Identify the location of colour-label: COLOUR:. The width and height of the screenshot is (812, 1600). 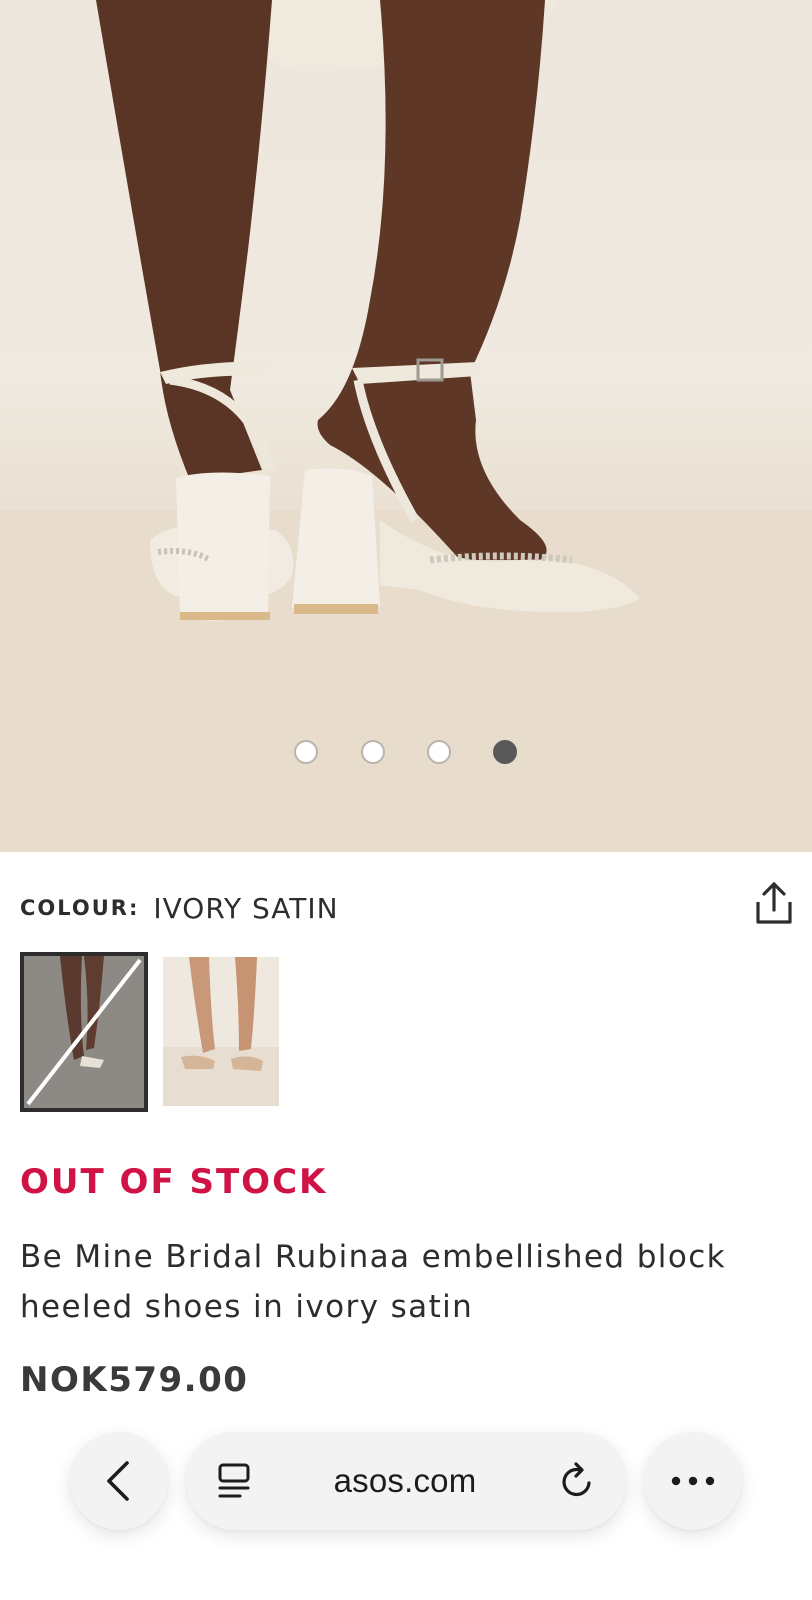
(80, 908).